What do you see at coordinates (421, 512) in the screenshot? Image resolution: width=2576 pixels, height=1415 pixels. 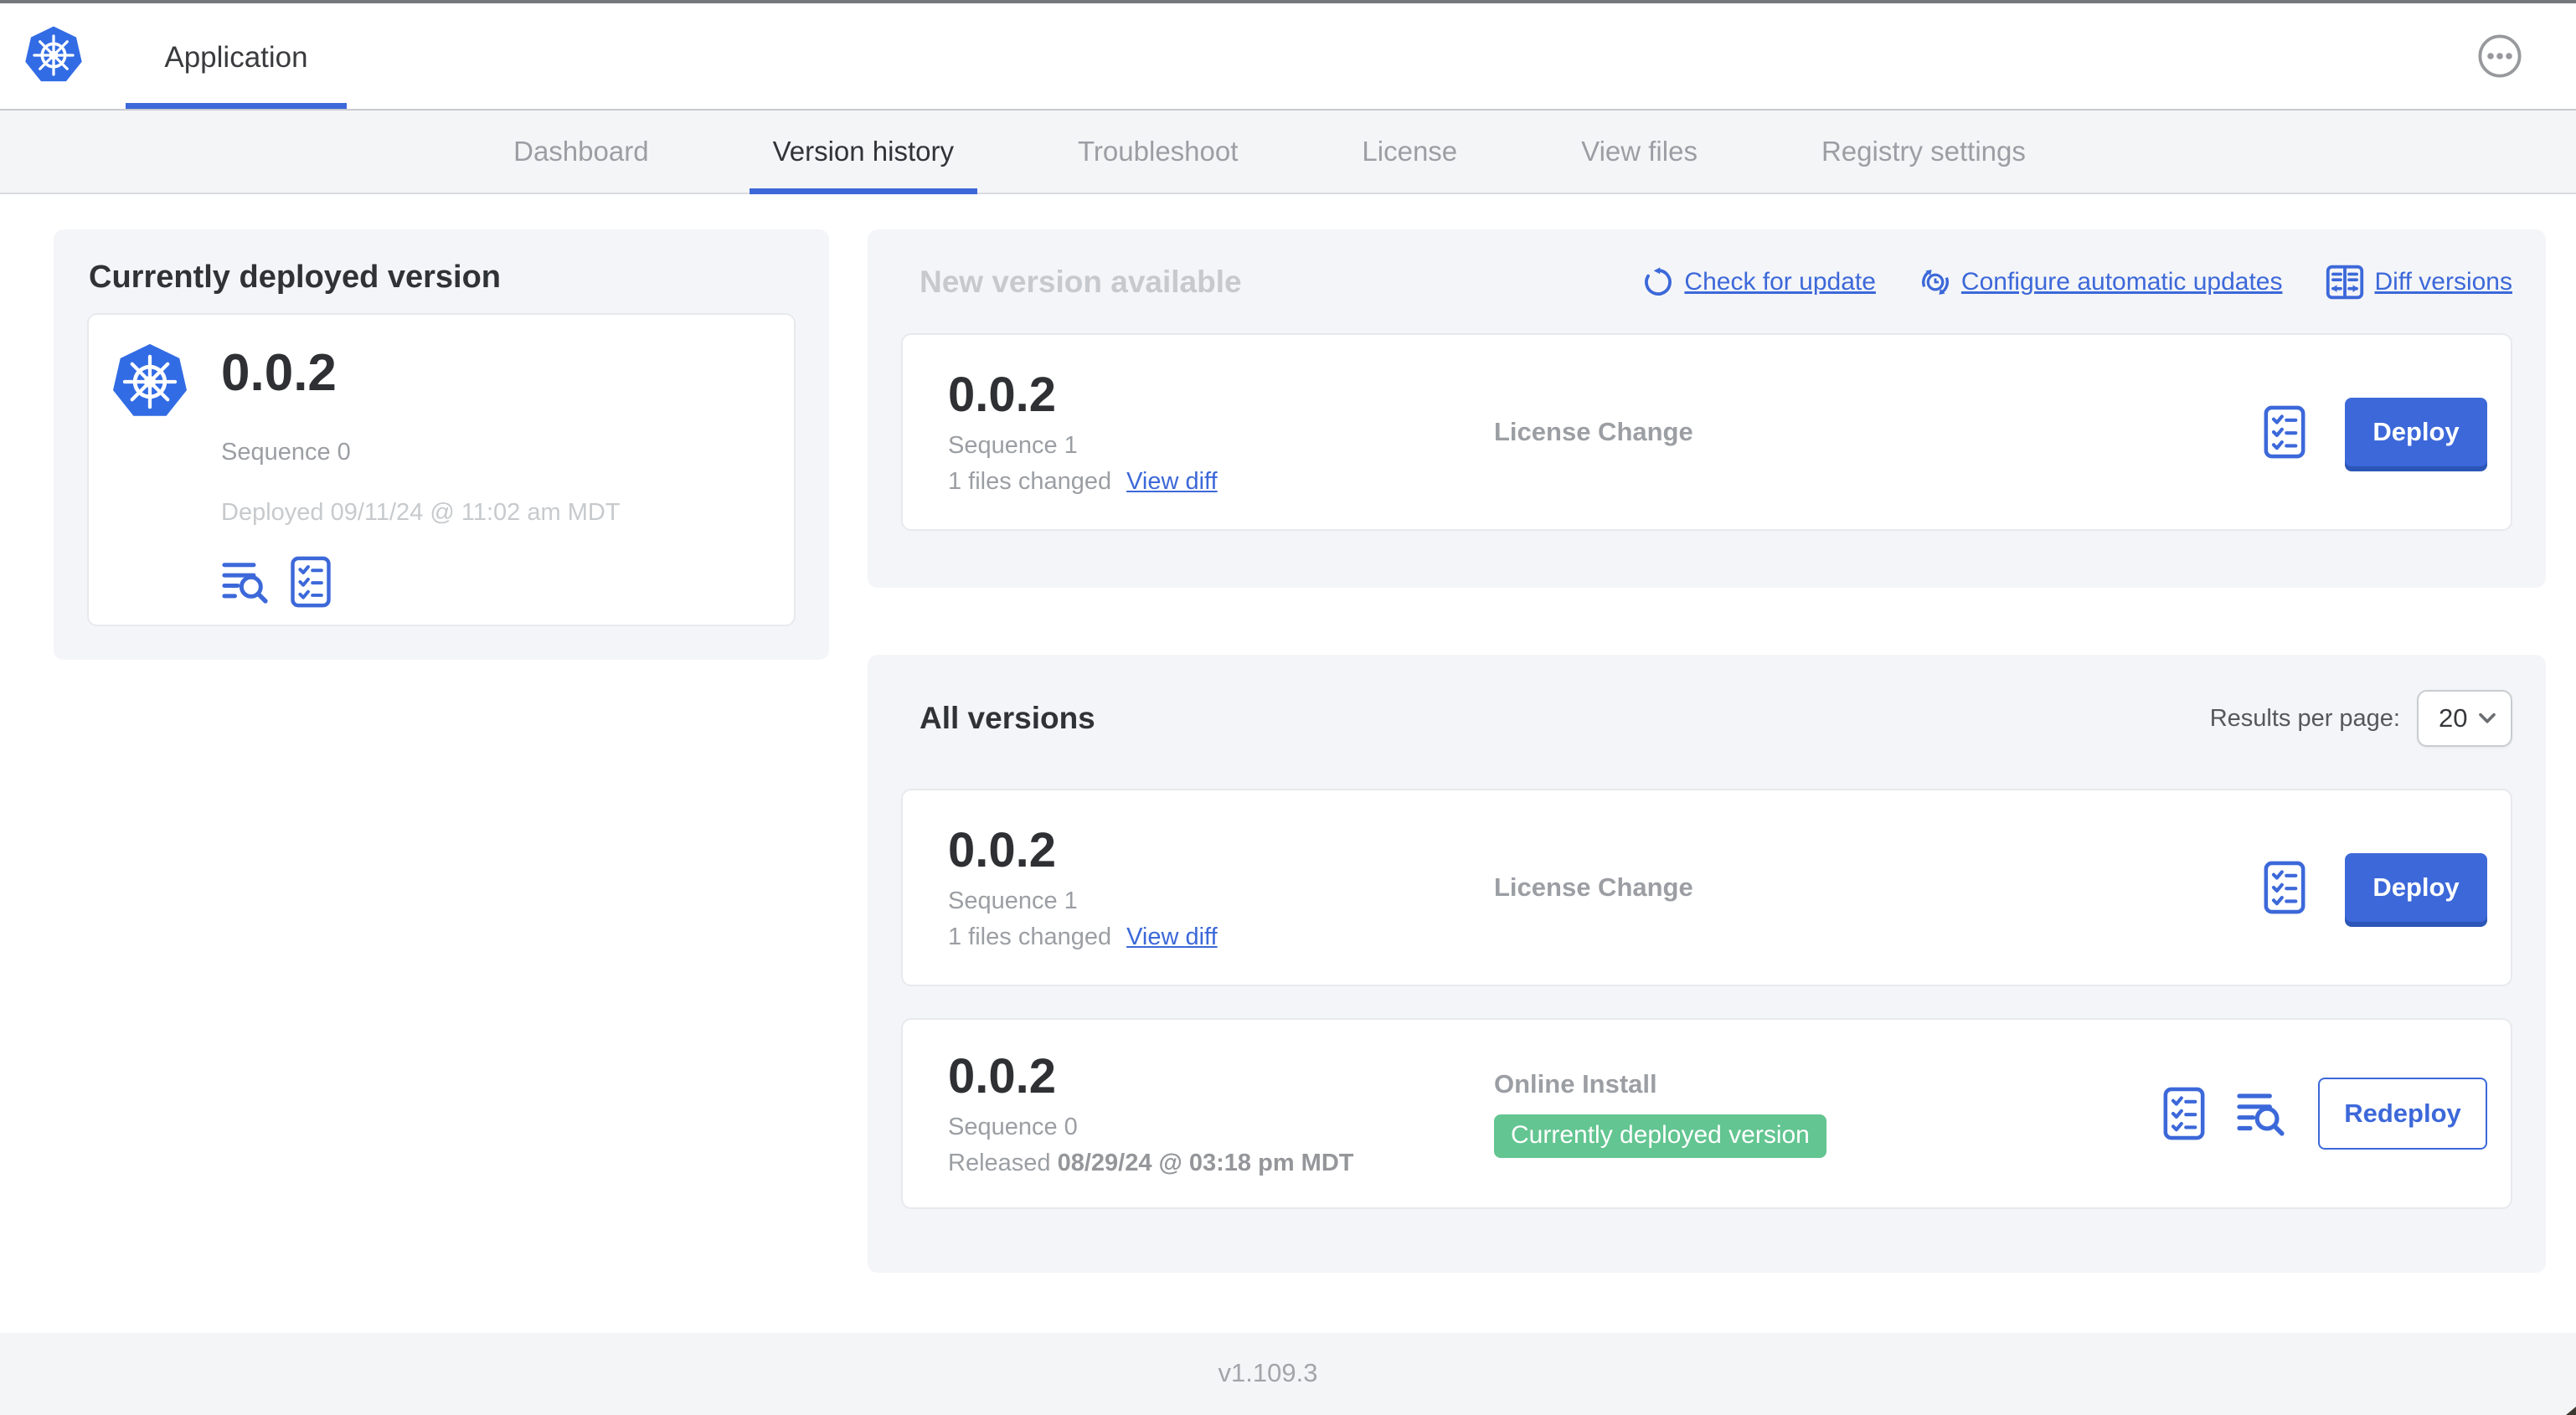 I see `deployed-timestamp: Deployed 09/11/24 @ 11:02 am MDT` at bounding box center [421, 512].